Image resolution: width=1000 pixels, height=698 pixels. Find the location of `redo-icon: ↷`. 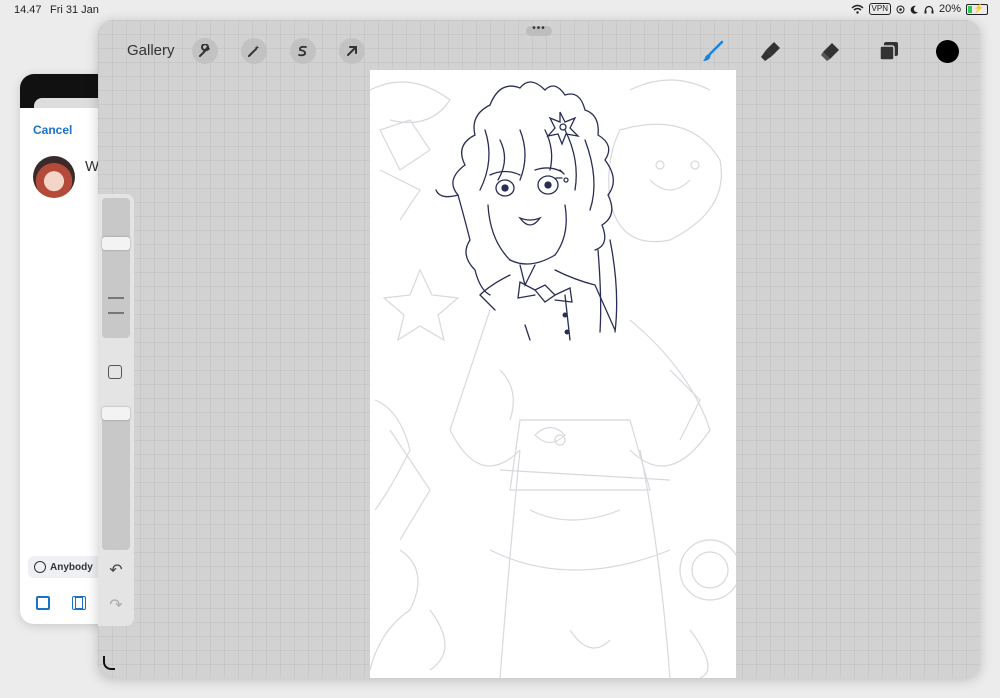

redo-icon: ↷ is located at coordinates (116, 606).